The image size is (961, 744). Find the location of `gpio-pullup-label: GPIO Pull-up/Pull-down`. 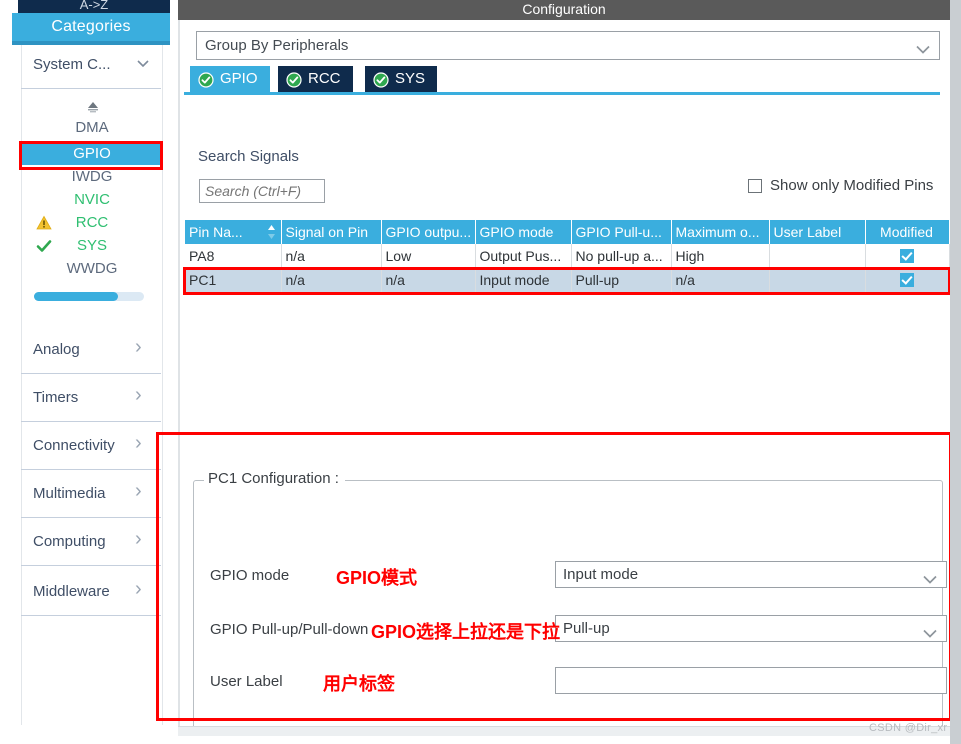

gpio-pullup-label: GPIO Pull-up/Pull-down is located at coordinates (289, 629).